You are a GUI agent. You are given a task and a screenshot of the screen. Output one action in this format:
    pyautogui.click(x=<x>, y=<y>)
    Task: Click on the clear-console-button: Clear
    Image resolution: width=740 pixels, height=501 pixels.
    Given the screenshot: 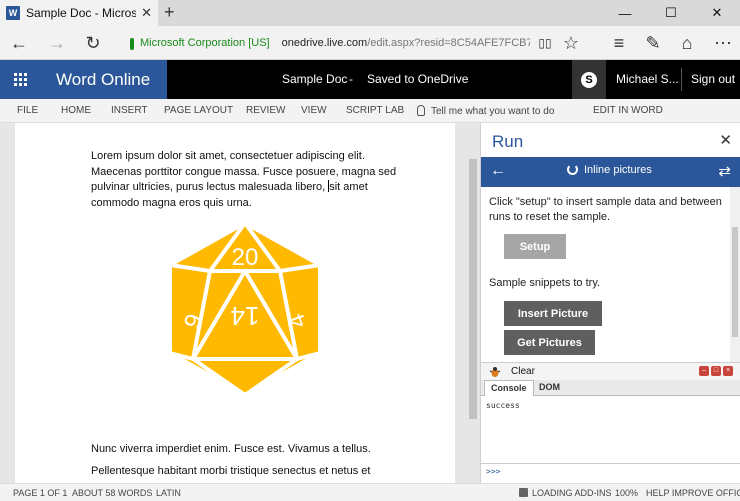 What is the action you would take?
    pyautogui.click(x=523, y=371)
    